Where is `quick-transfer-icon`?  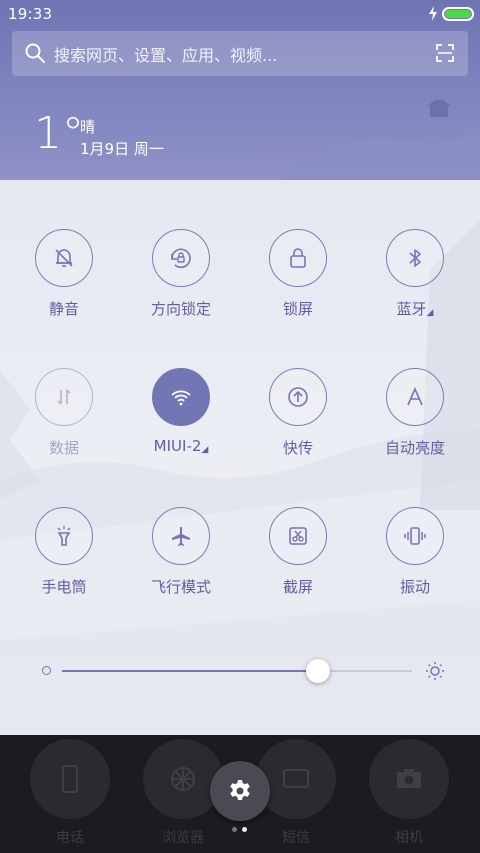 quick-transfer-icon is located at coordinates (298, 397).